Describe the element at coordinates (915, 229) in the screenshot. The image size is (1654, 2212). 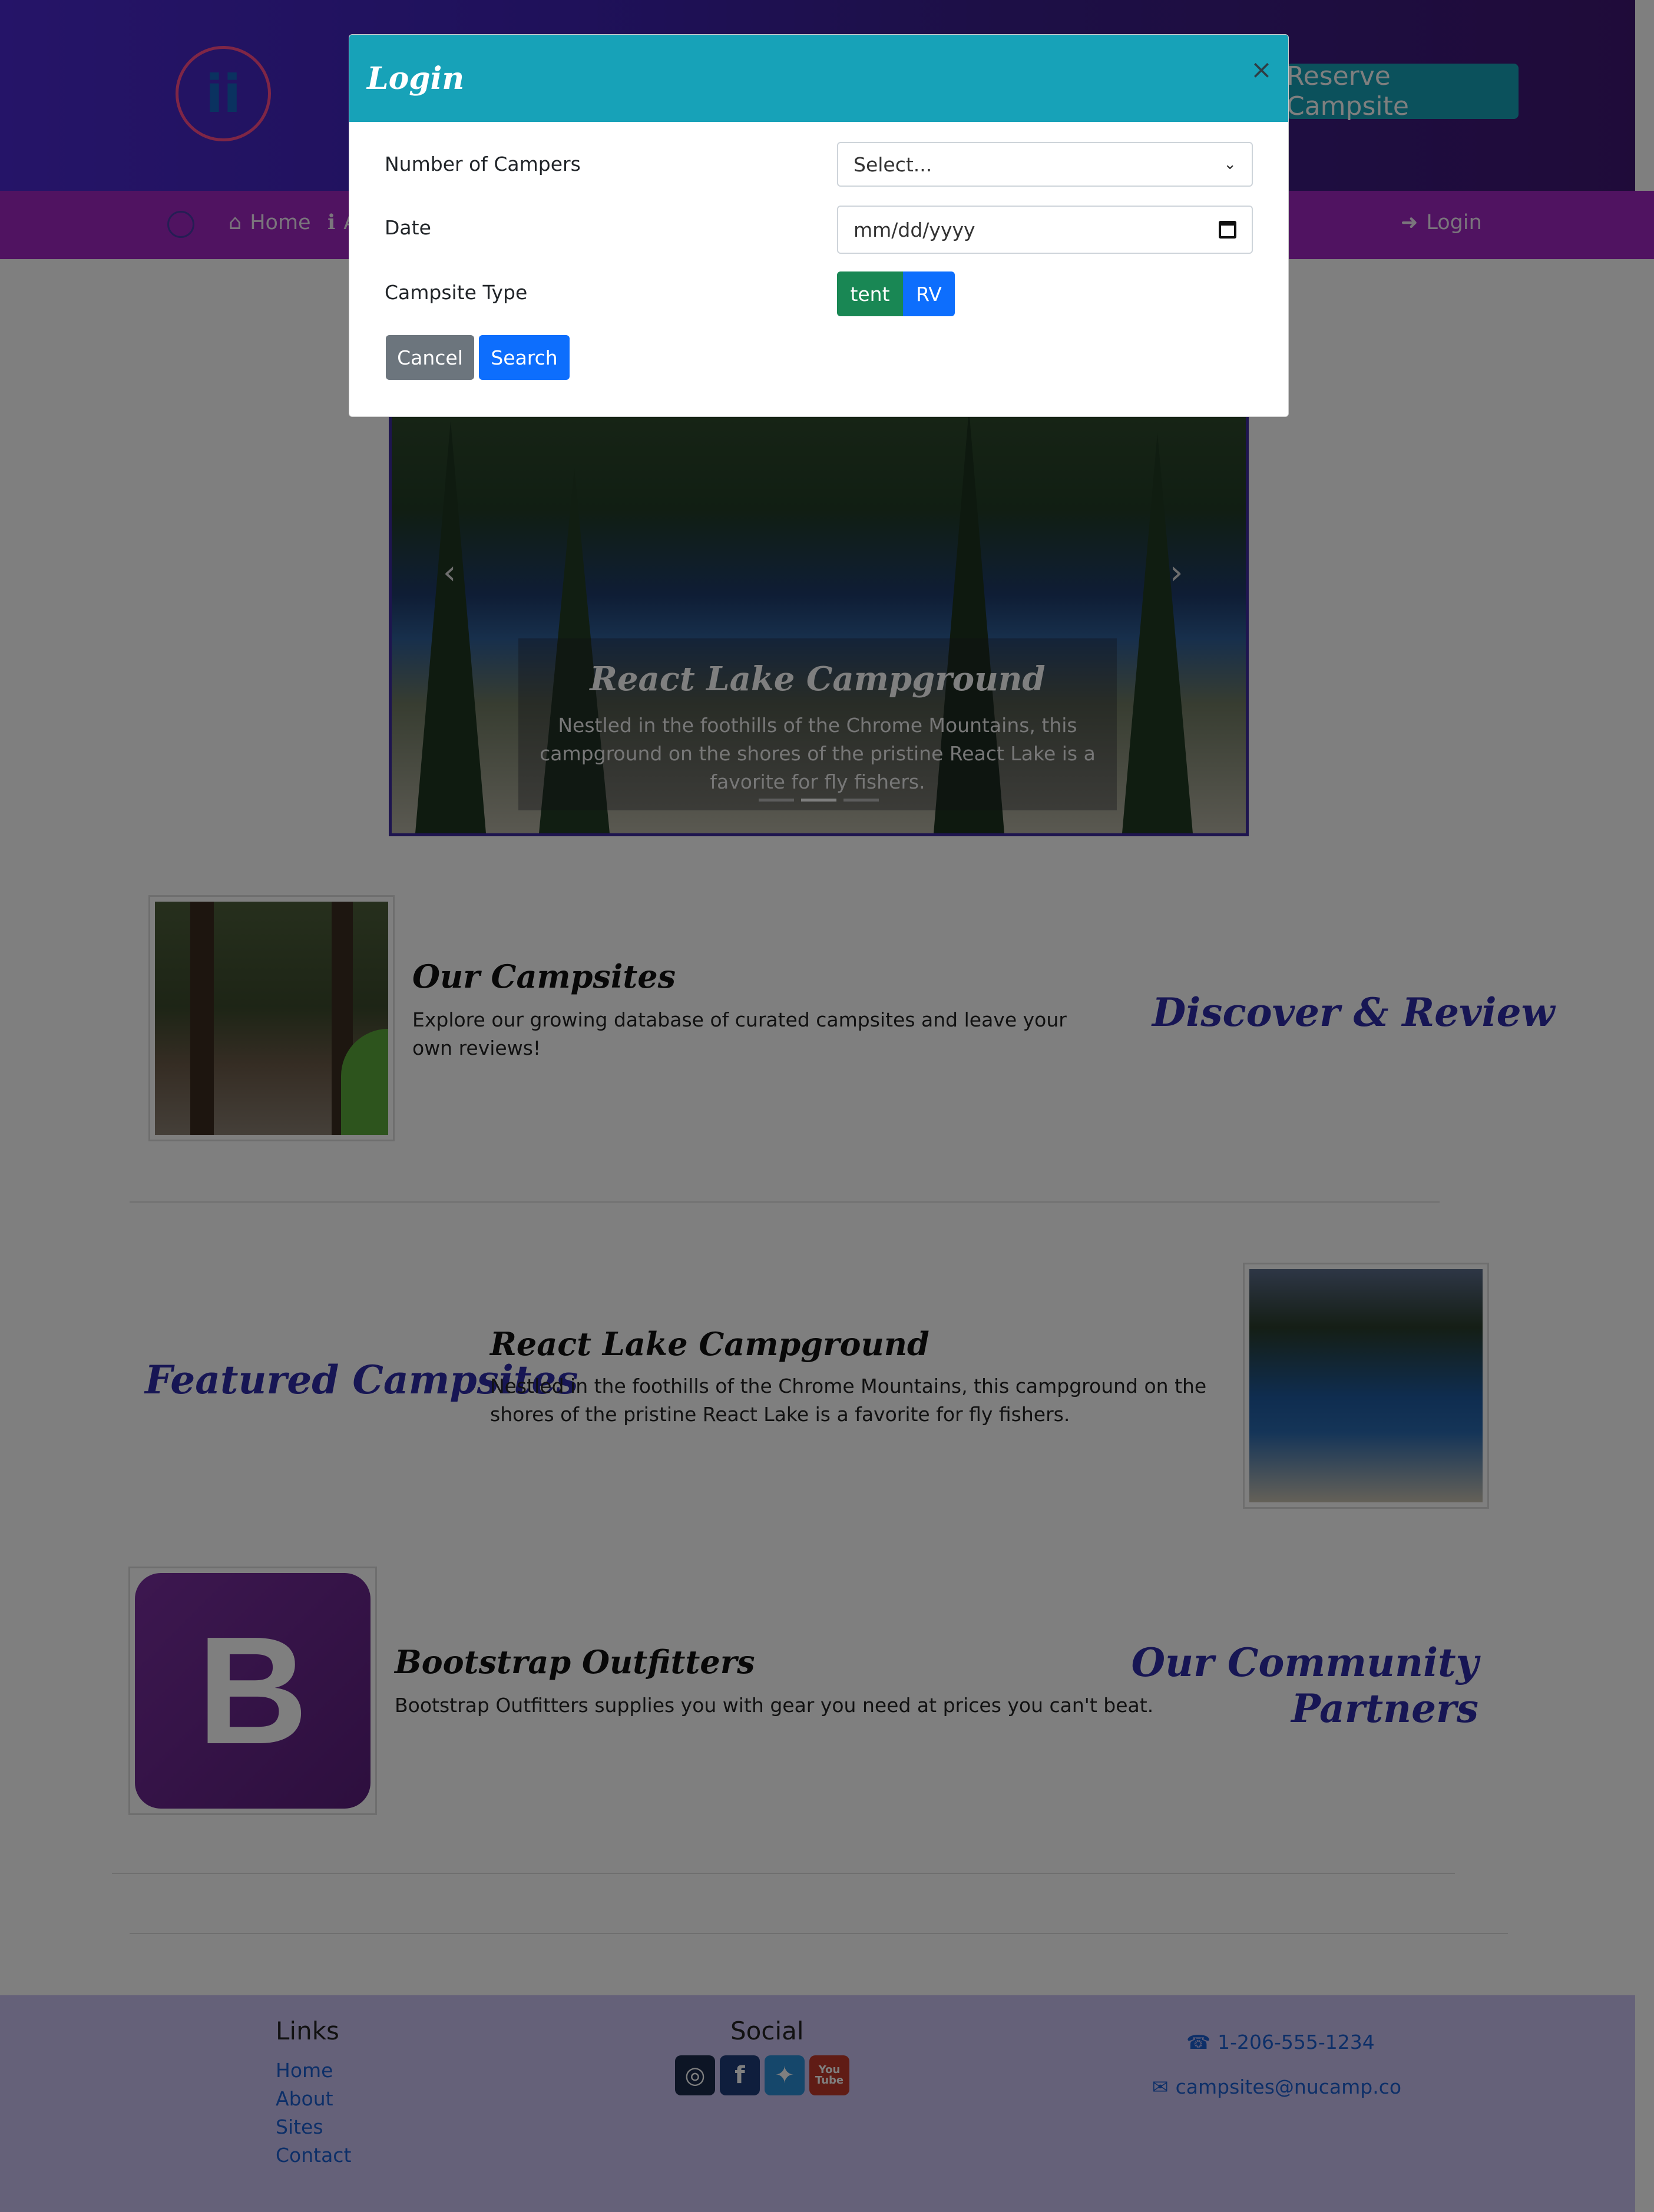
I see `date-input-placeholder: mm/dd/yyyy` at that location.